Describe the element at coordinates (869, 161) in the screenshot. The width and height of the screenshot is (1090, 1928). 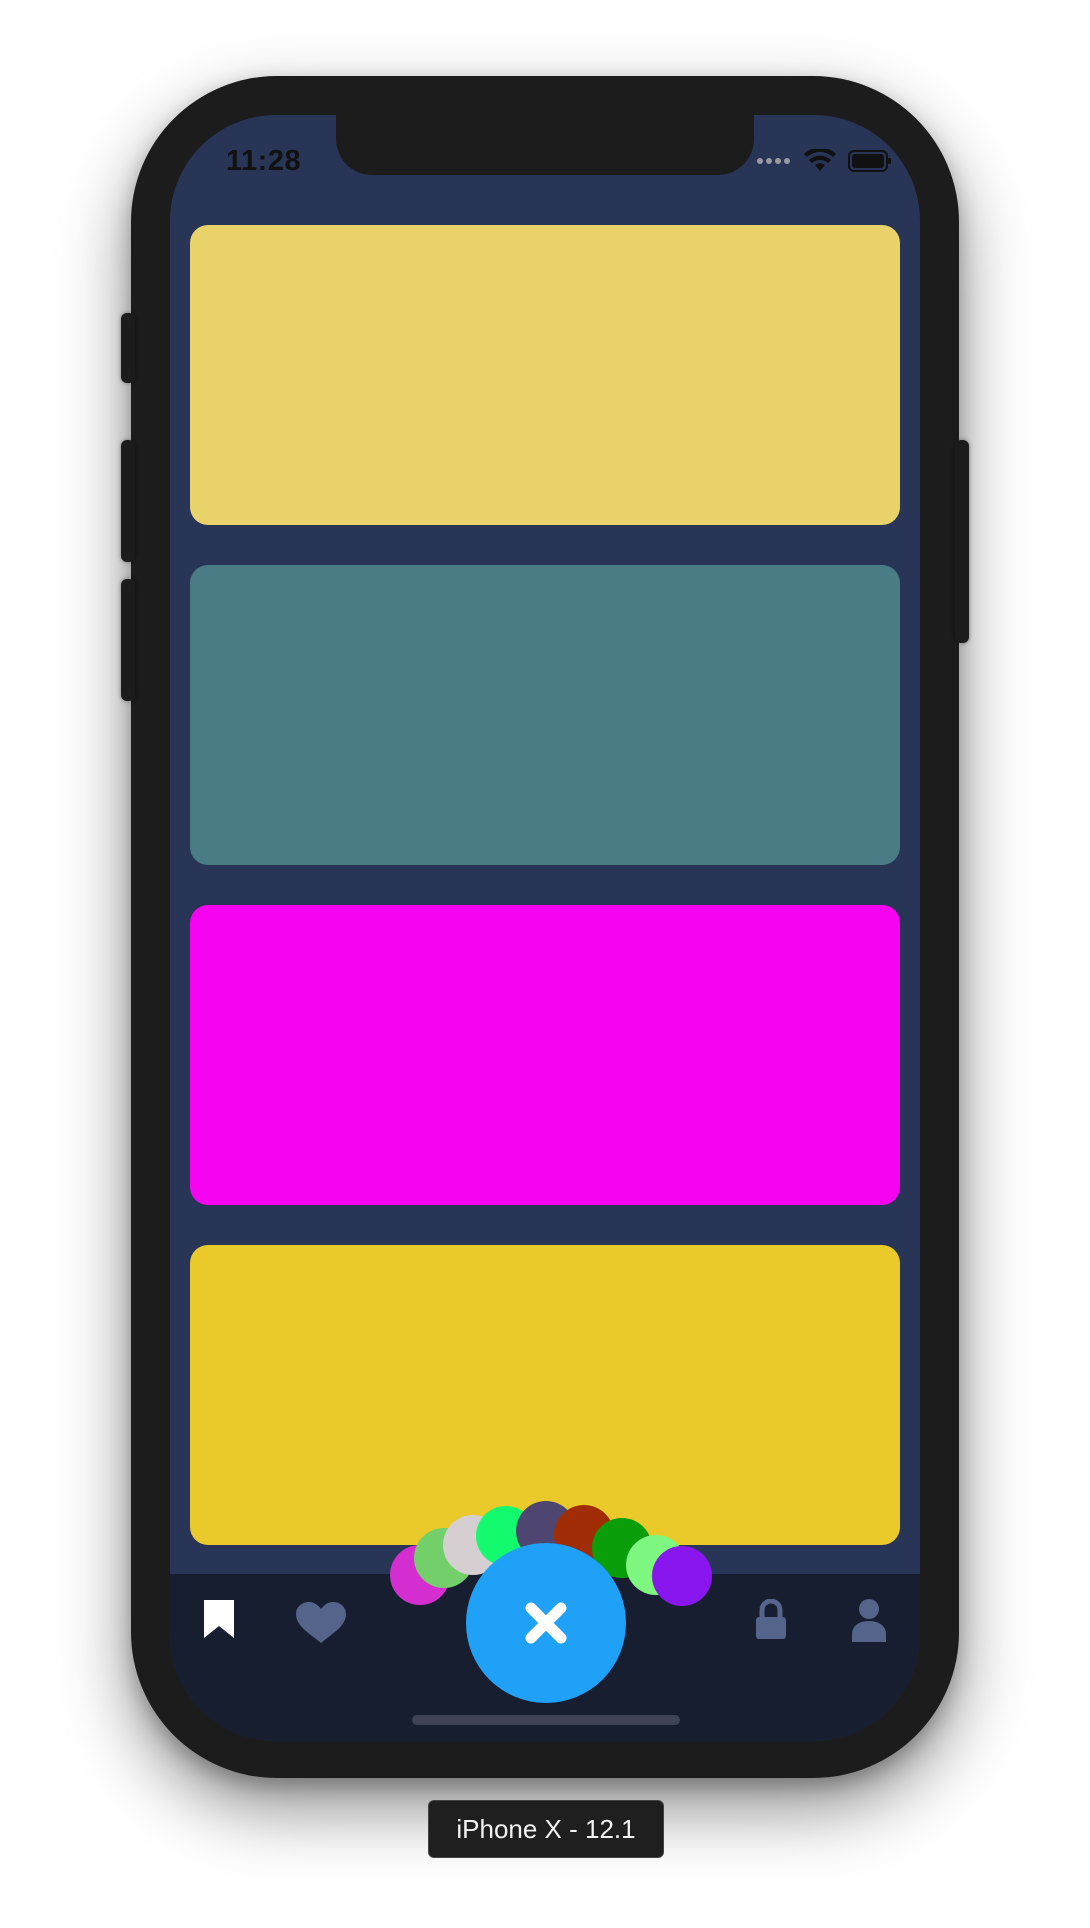
I see `battery-icon` at that location.